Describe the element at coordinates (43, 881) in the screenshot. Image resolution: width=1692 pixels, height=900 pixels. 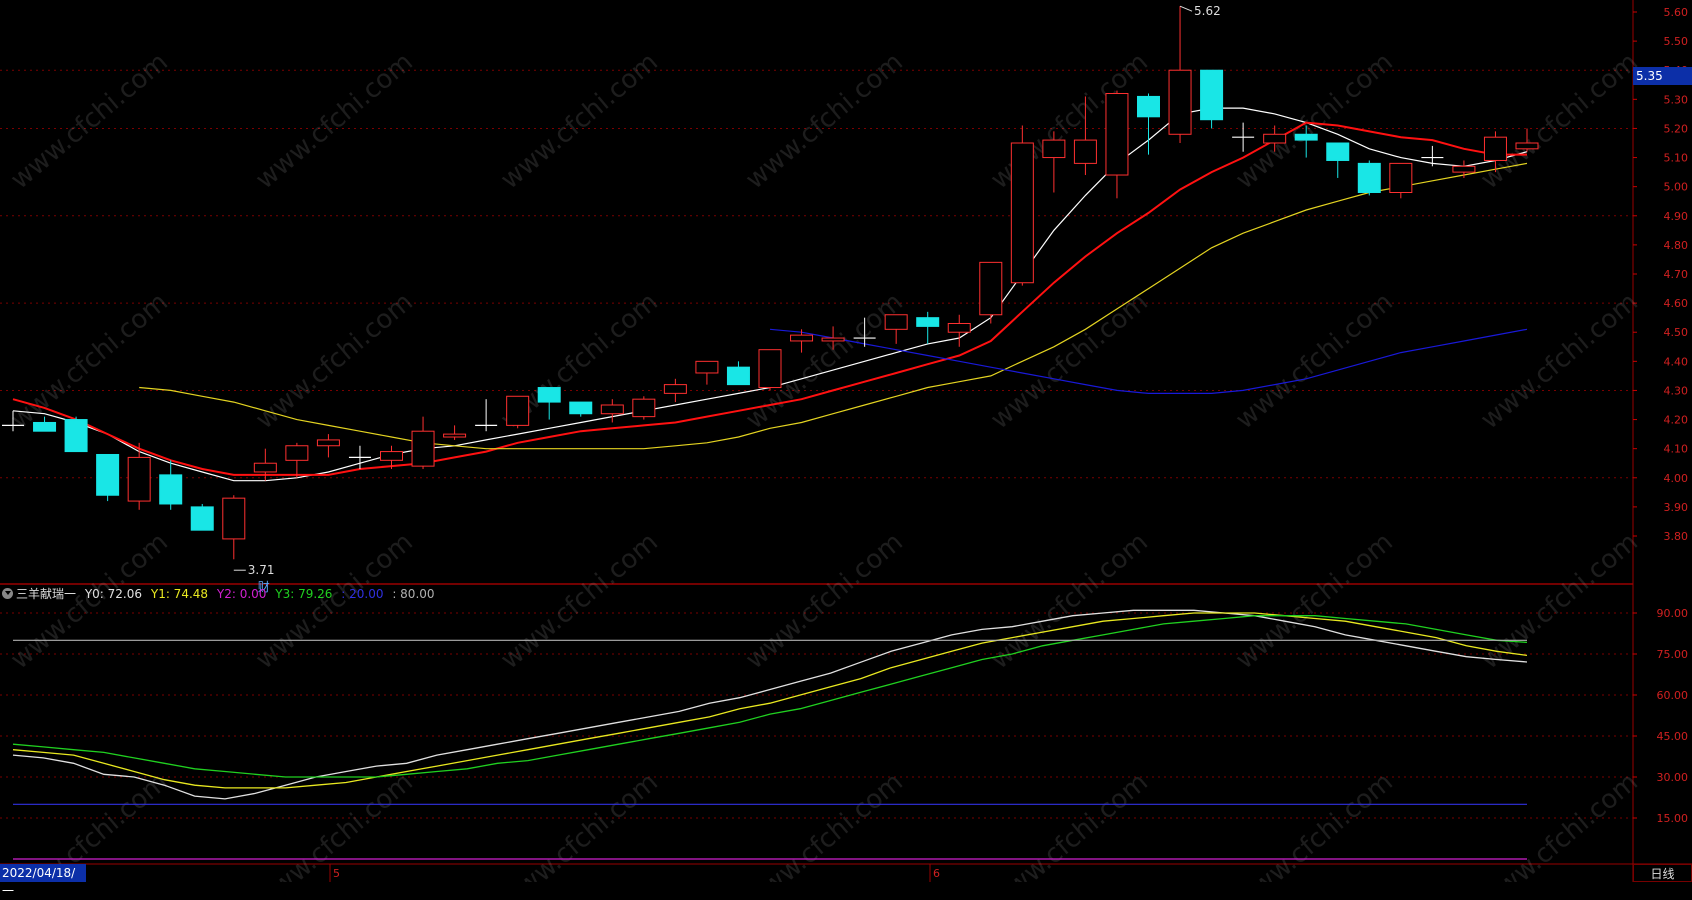
I see `start-date-label: 2022/04/18/一` at that location.